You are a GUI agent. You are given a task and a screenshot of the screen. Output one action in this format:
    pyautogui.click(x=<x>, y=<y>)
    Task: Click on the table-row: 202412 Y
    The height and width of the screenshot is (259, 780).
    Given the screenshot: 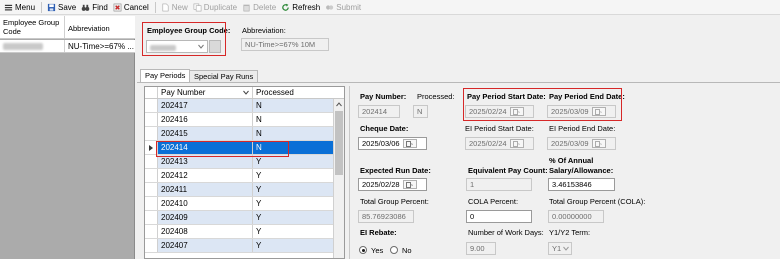 What is the action you would take?
    pyautogui.click(x=239, y=176)
    